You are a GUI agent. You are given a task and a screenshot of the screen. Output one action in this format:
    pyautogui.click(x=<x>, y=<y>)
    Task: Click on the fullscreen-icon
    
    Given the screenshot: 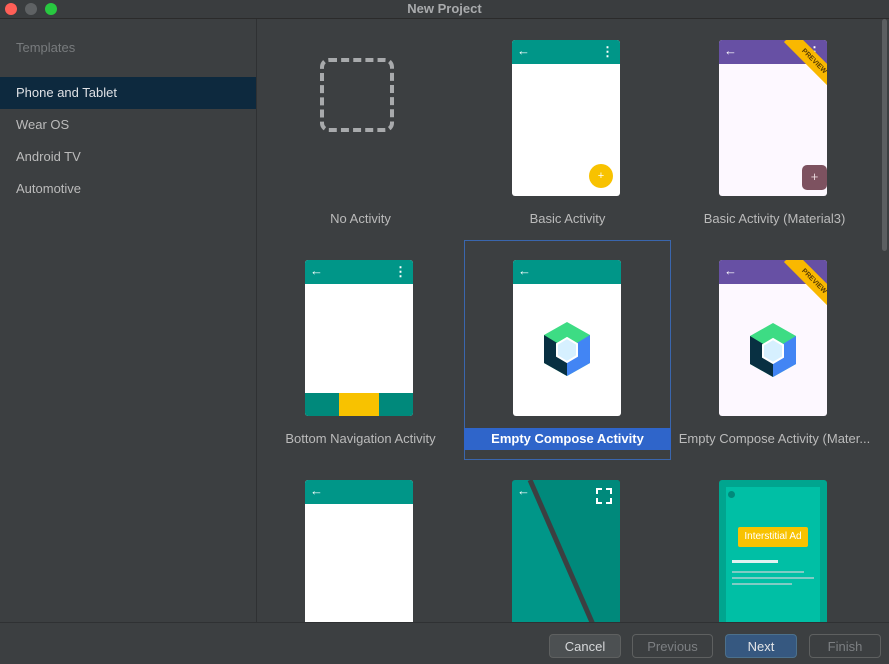 What is the action you would take?
    pyautogui.click(x=604, y=496)
    